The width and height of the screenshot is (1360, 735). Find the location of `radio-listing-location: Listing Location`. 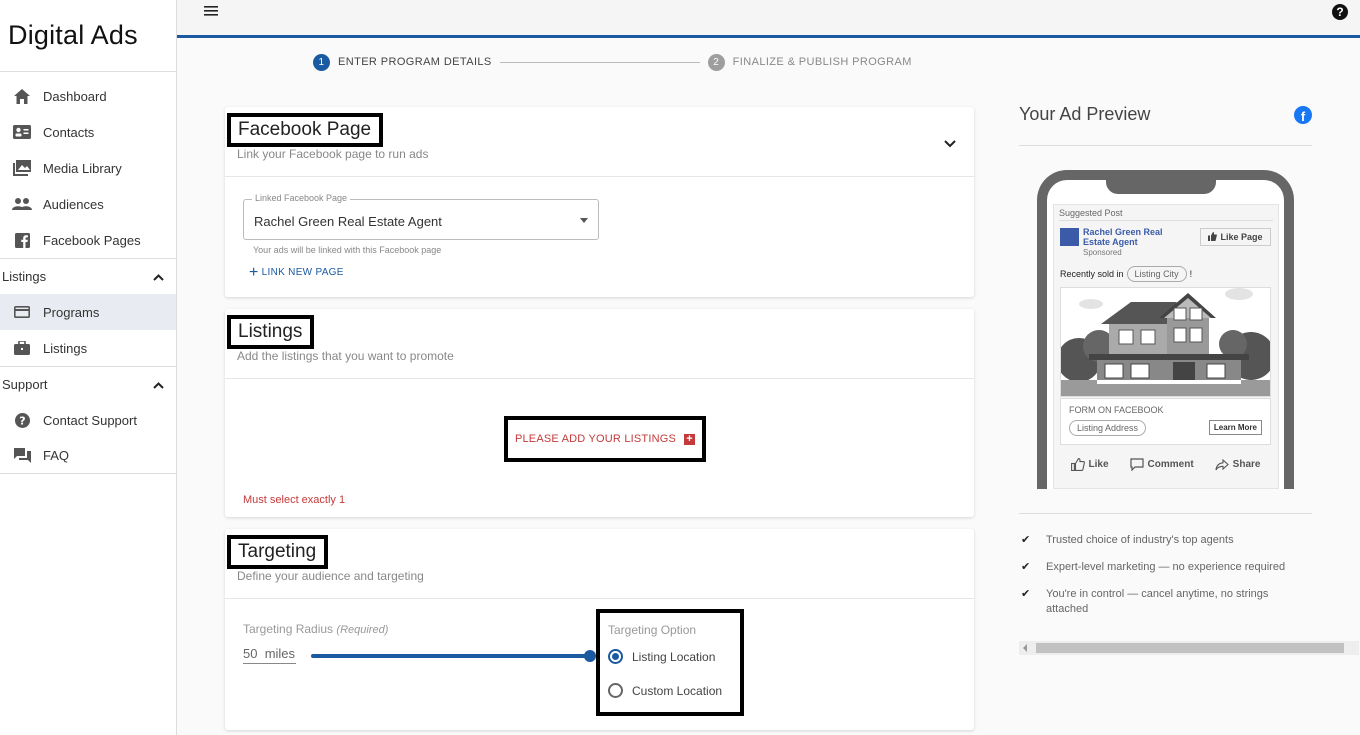

radio-listing-location: Listing Location is located at coordinates (661, 656).